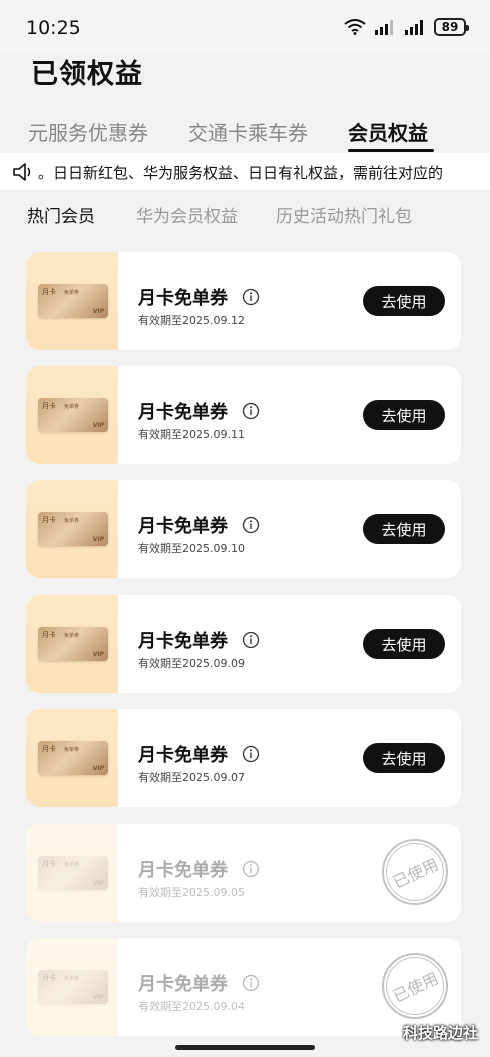 This screenshot has height=1057, width=490. What do you see at coordinates (23, 174) in the screenshot?
I see `speaker-icon` at bounding box center [23, 174].